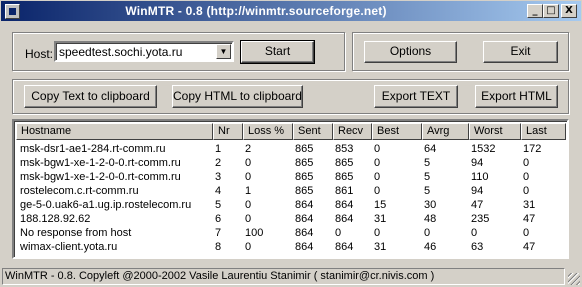 Image resolution: width=582 pixels, height=287 pixels. I want to click on table-row: No response from host 7 100 864 0 0 0 0 0, so click(291, 233).